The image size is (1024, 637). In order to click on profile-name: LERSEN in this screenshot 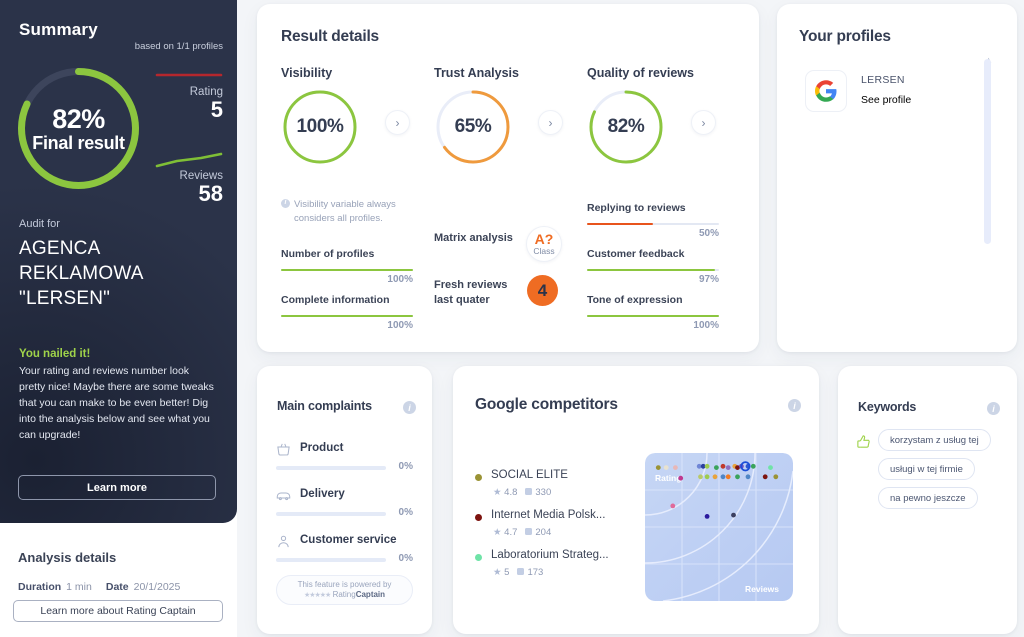, I will do `click(883, 80)`.